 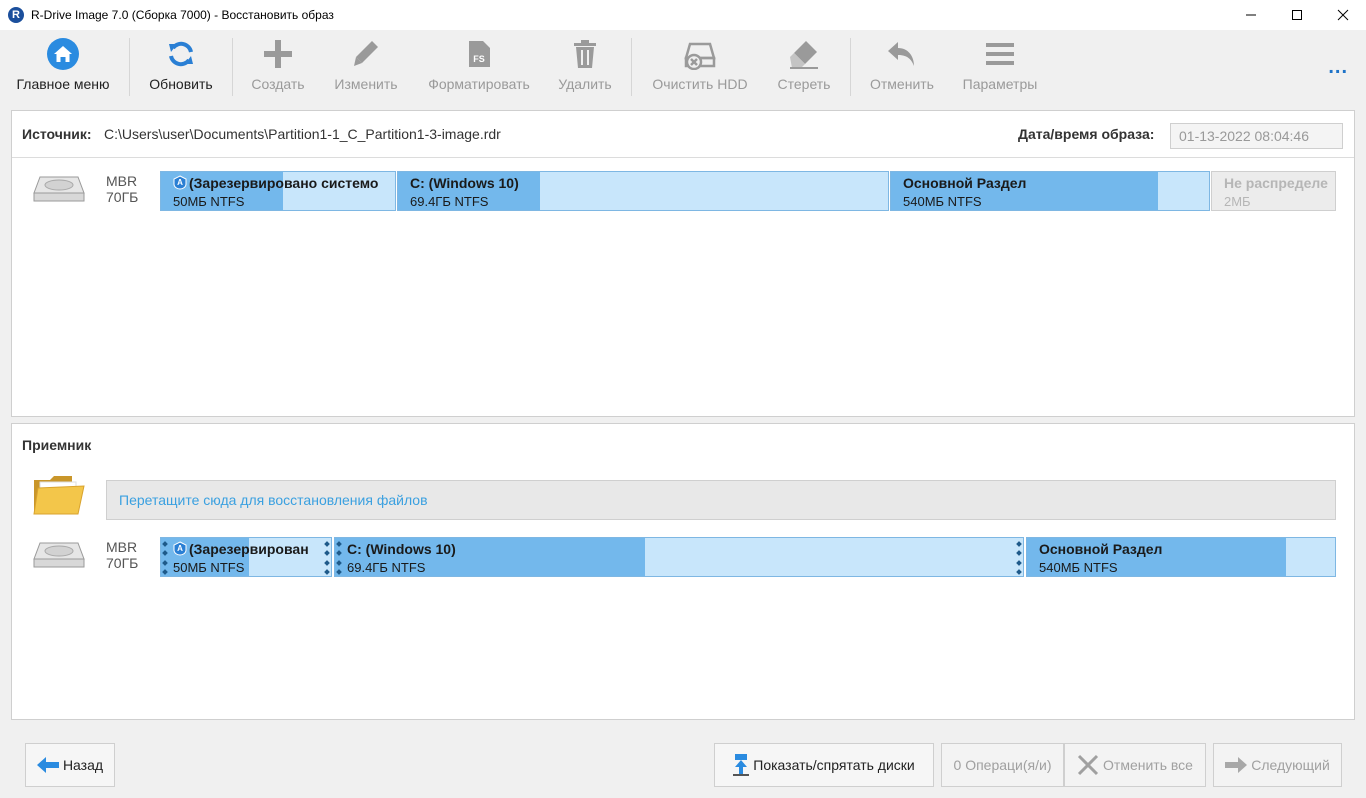 I want to click on undo-button: Отменить, so click(x=902, y=67).